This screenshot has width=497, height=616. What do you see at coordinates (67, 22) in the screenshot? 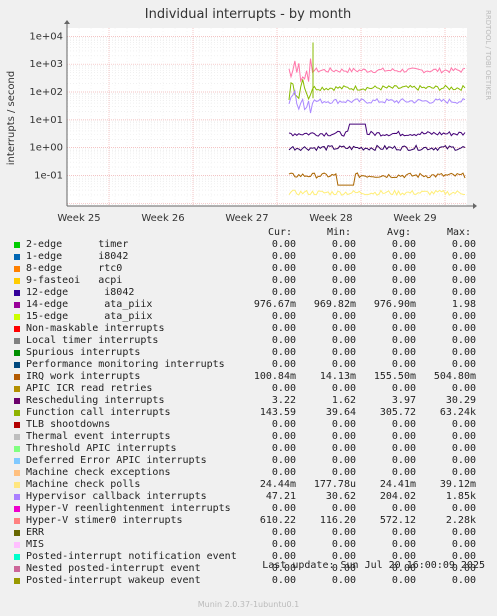
I see `y-axis-arrow` at bounding box center [67, 22].